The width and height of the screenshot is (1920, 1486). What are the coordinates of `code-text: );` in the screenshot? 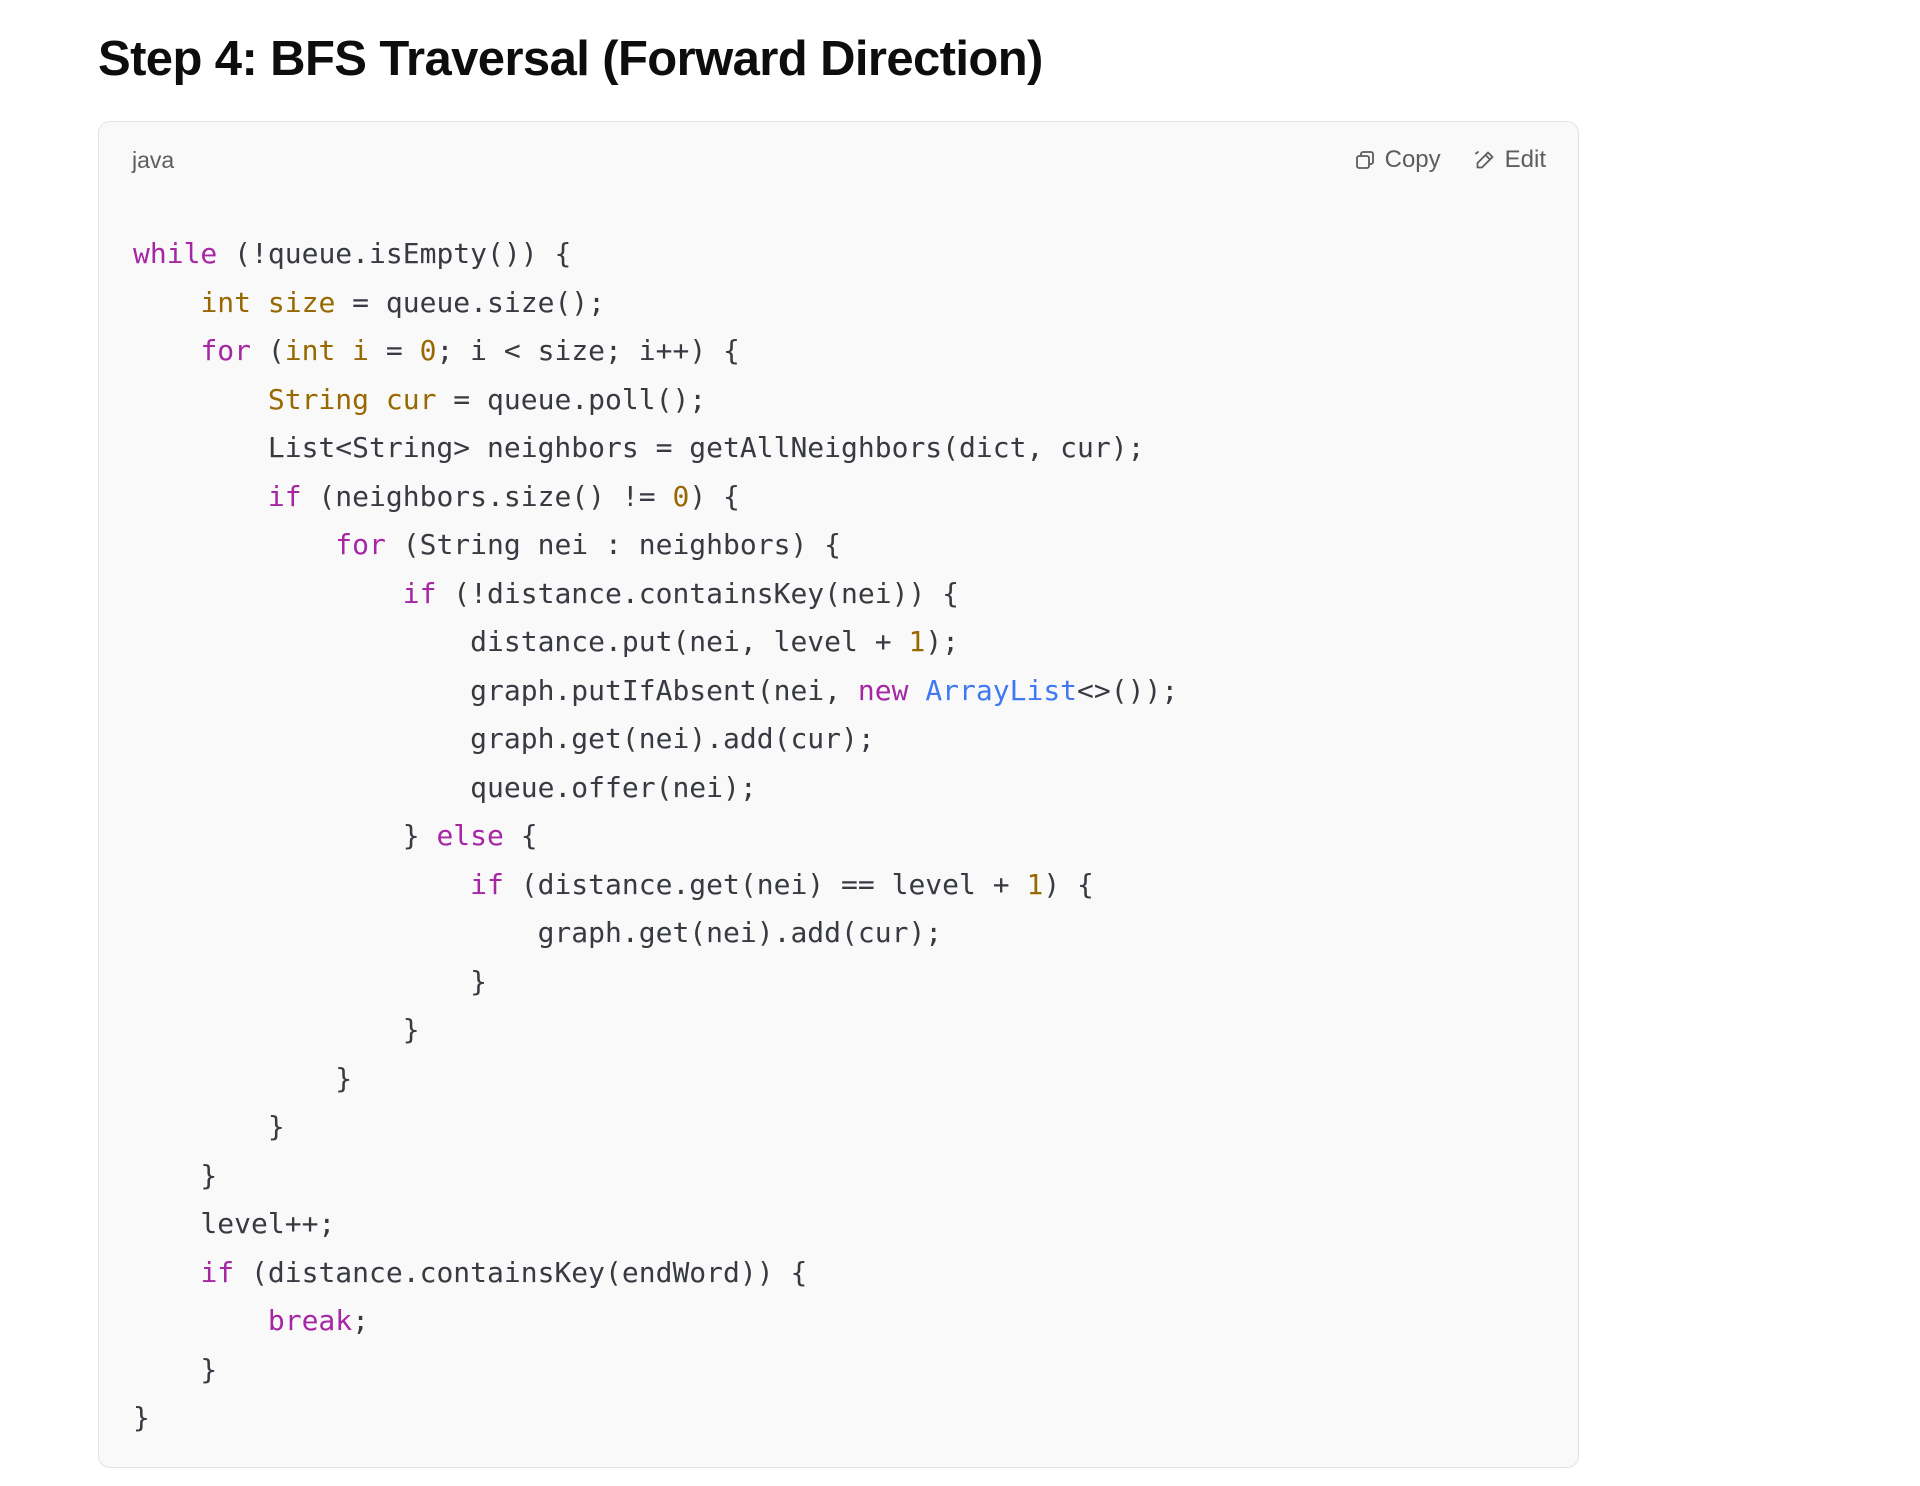 It's located at (942, 641).